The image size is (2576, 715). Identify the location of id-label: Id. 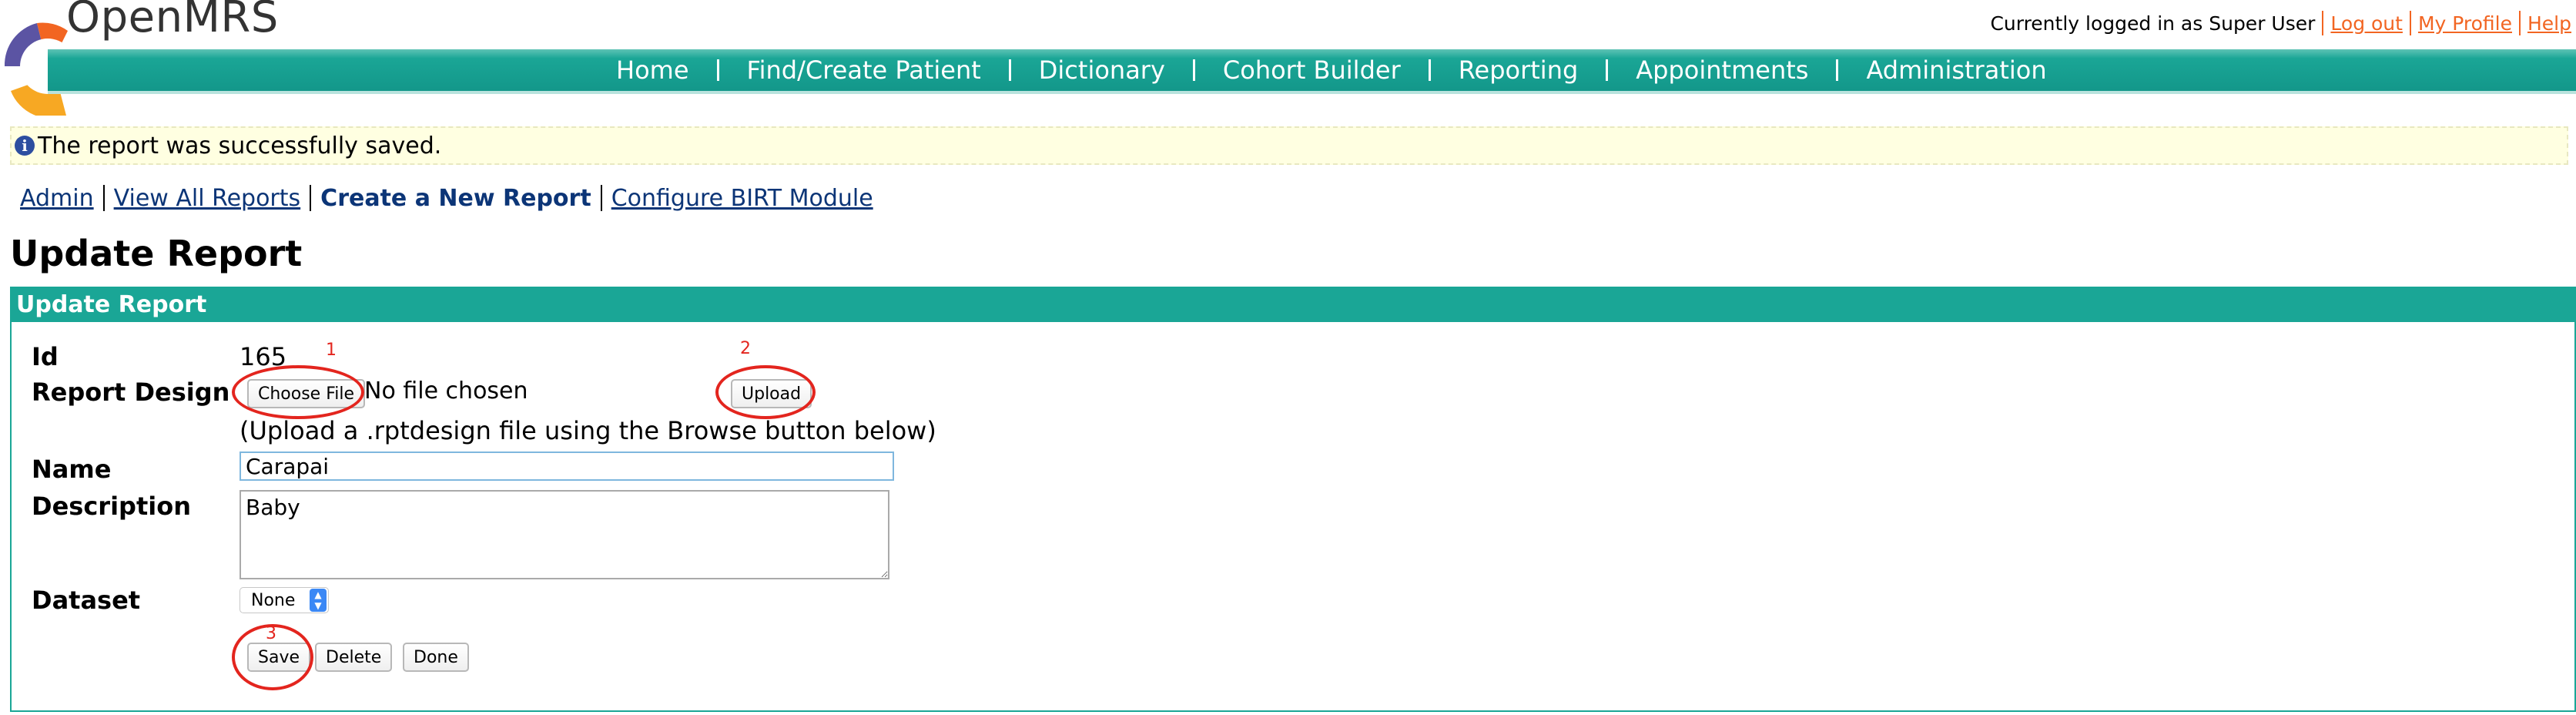
(45, 356).